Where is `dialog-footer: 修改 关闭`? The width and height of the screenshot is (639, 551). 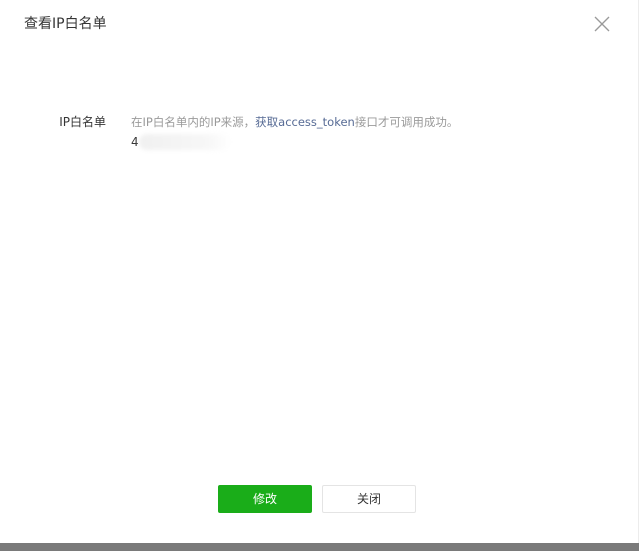 dialog-footer: 修改 关闭 is located at coordinates (319, 500).